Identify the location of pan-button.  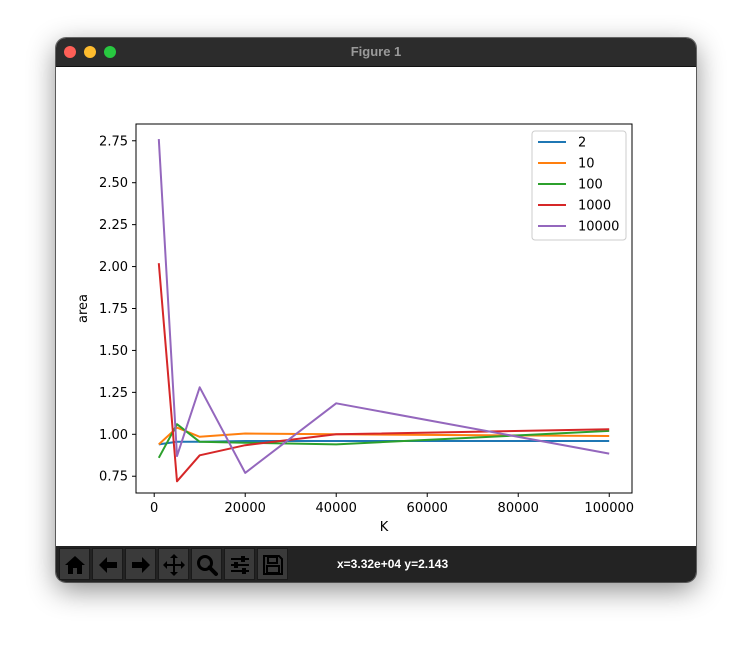
(173, 564).